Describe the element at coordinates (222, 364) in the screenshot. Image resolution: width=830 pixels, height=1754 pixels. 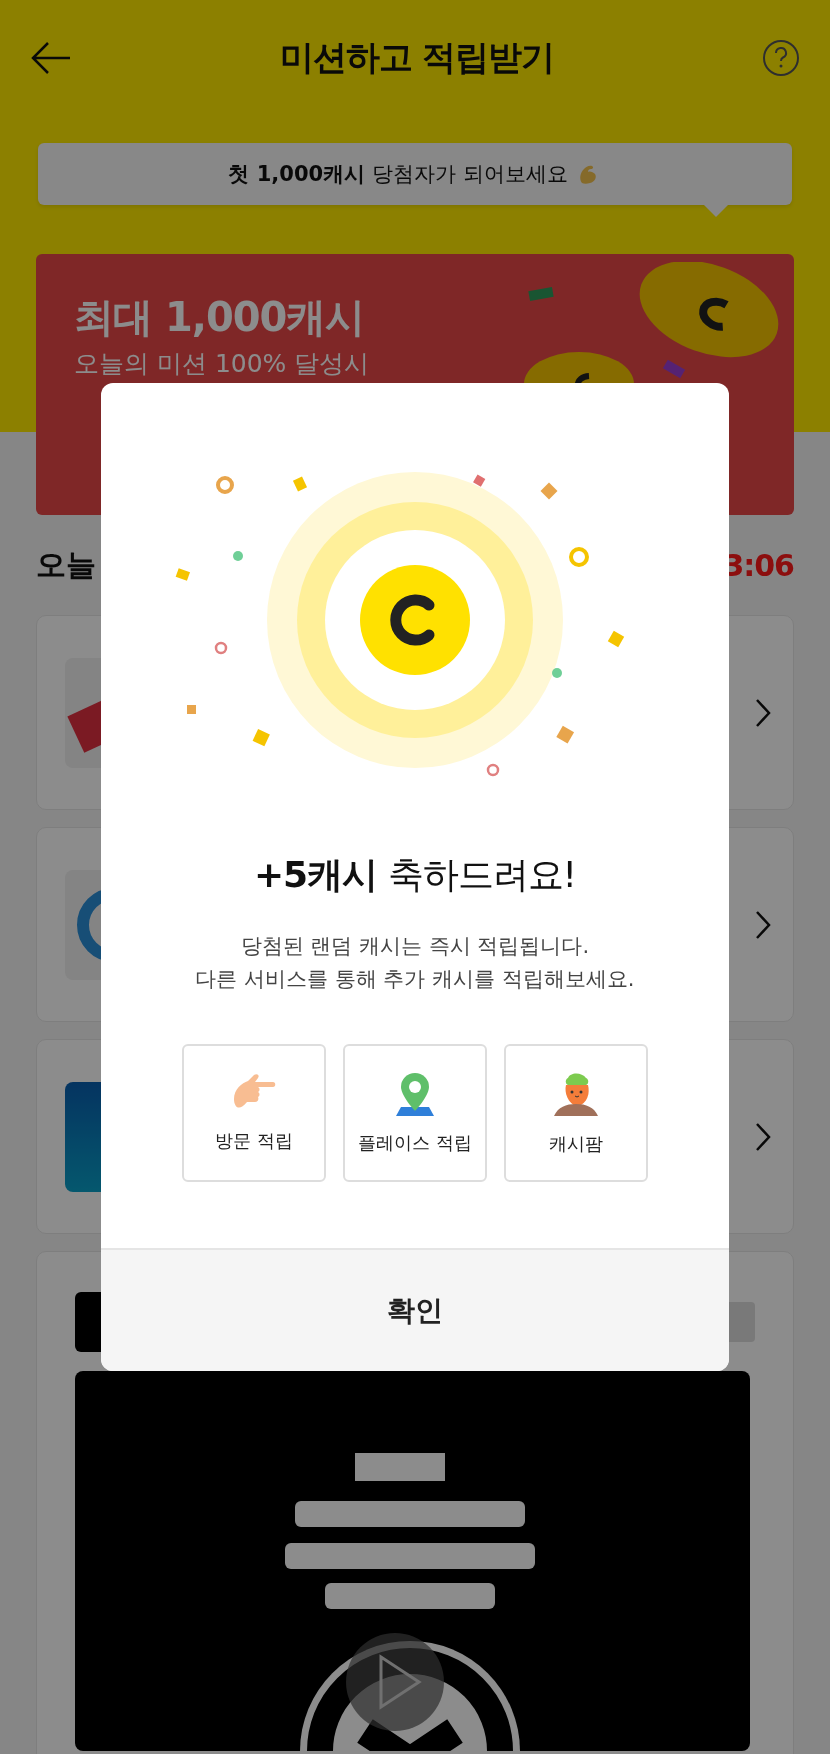
I see `banner-subtitle: 오늘의 미션 100% 달성시` at that location.